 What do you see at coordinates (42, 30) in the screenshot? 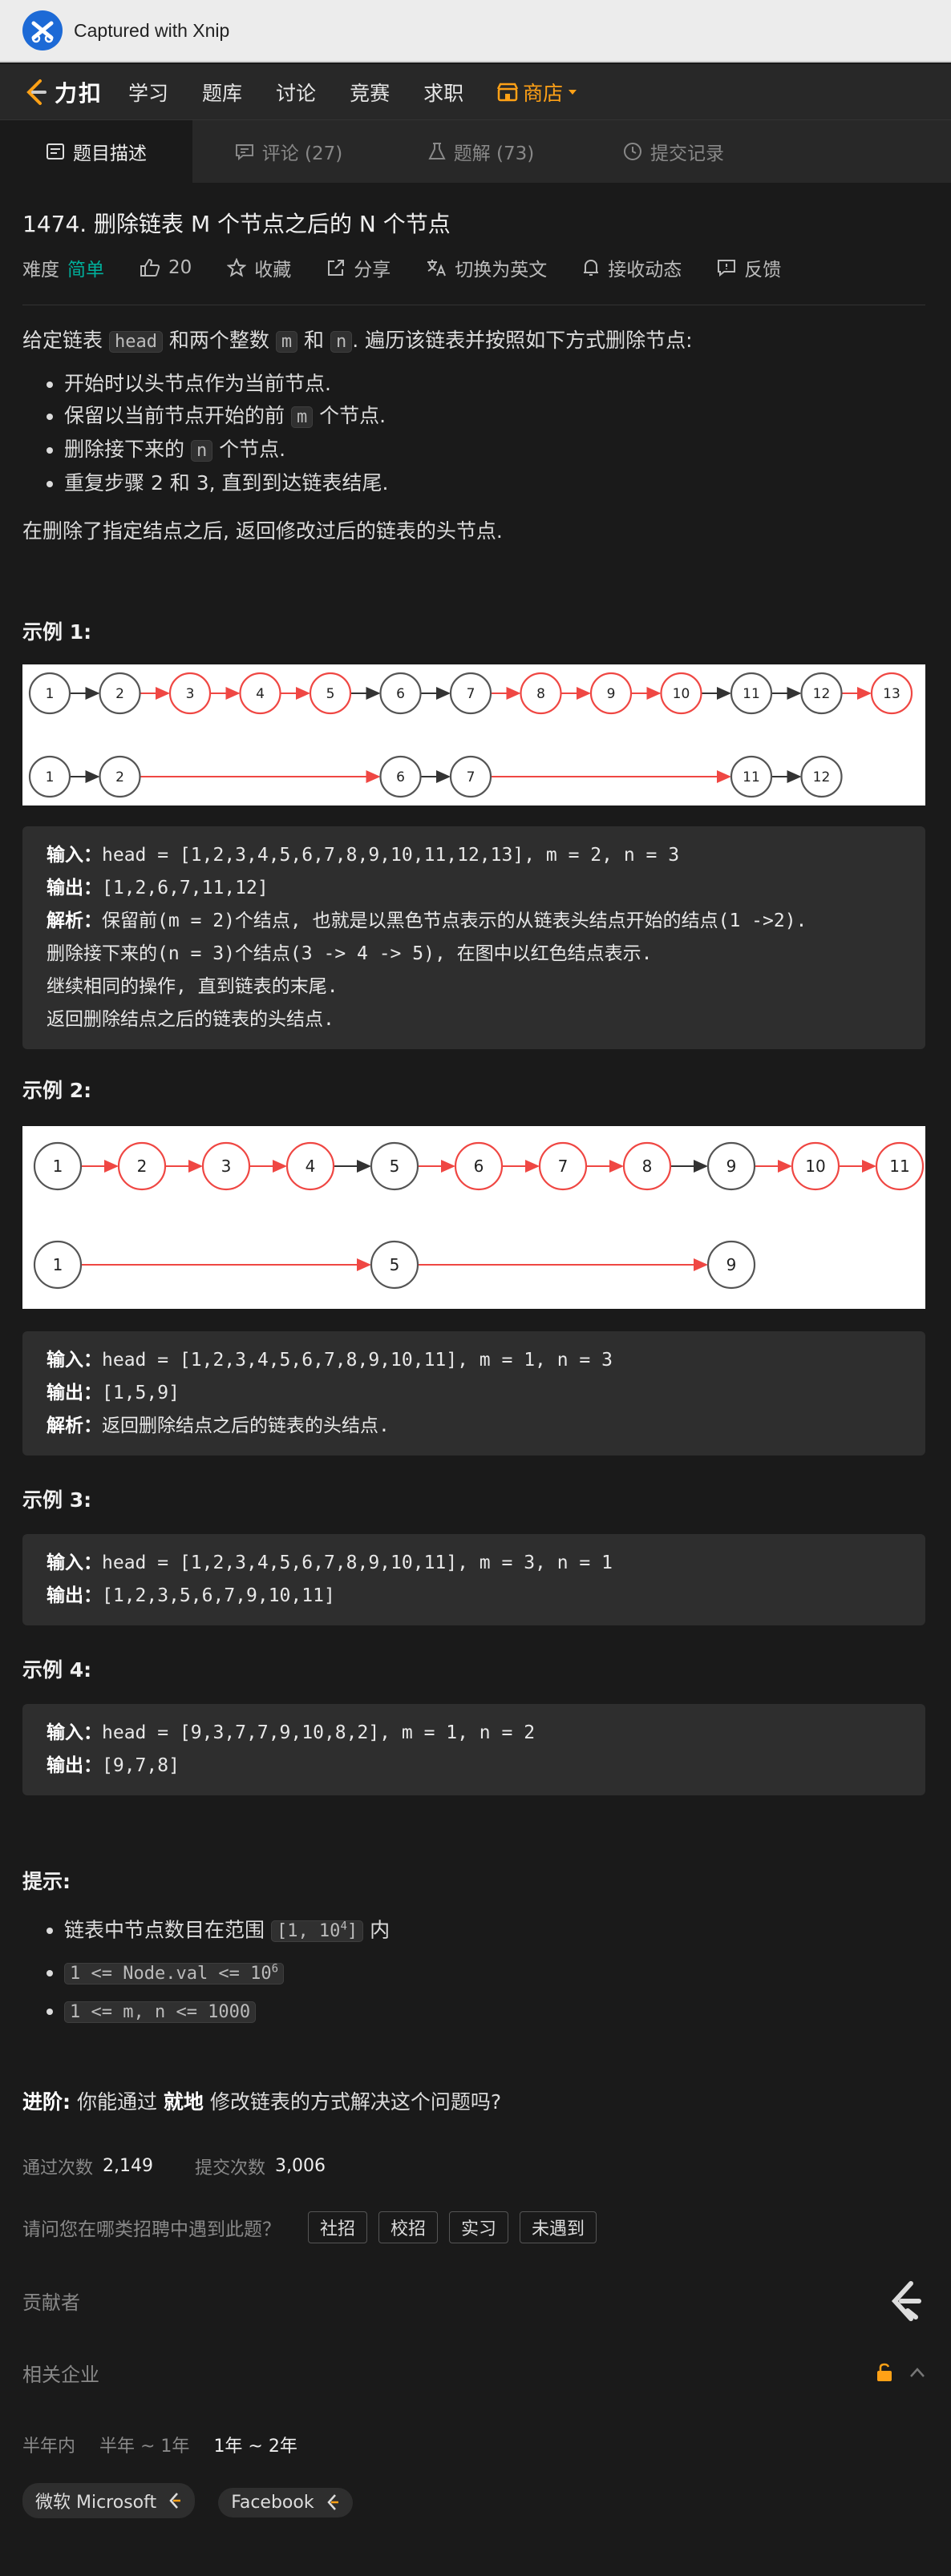
I see `xnip-logo-icon` at bounding box center [42, 30].